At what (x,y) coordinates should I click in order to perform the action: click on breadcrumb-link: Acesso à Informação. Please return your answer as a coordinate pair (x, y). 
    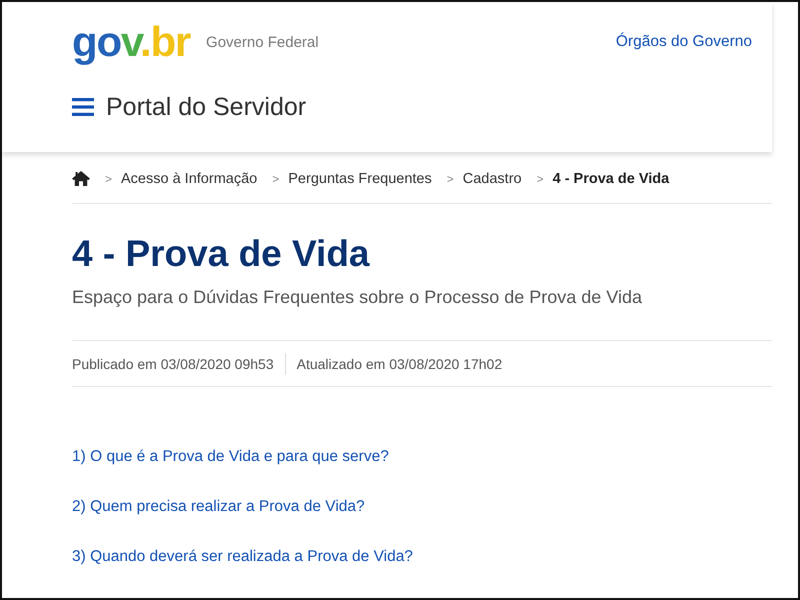
    Looking at the image, I should click on (189, 178).